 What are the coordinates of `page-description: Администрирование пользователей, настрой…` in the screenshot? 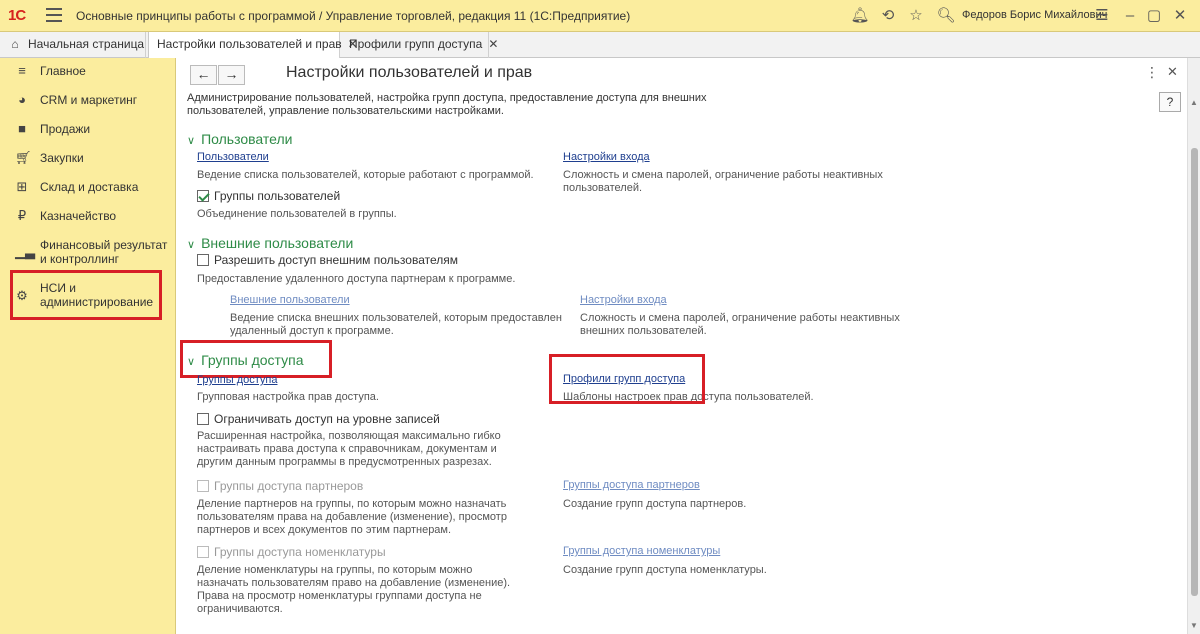 It's located at (447, 104).